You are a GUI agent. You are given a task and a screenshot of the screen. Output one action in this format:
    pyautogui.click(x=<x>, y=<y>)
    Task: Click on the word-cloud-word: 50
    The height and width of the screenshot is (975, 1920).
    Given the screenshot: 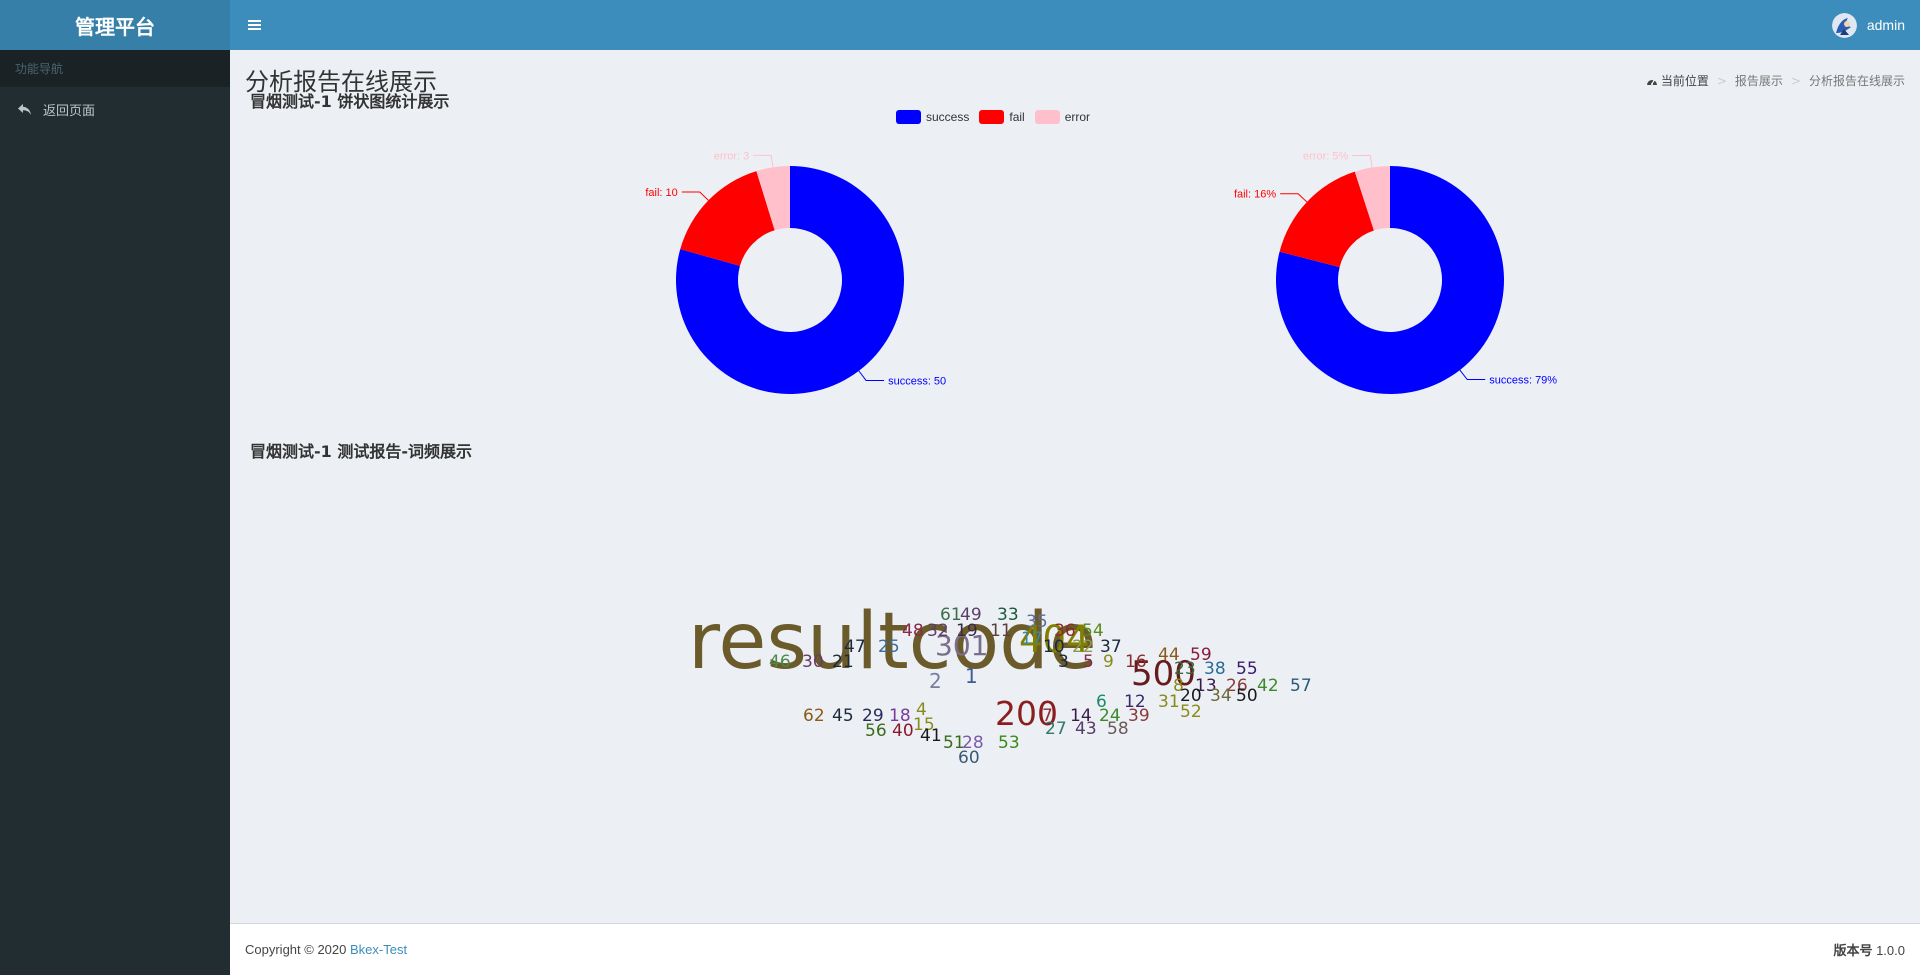 What is the action you would take?
    pyautogui.click(x=1247, y=696)
    